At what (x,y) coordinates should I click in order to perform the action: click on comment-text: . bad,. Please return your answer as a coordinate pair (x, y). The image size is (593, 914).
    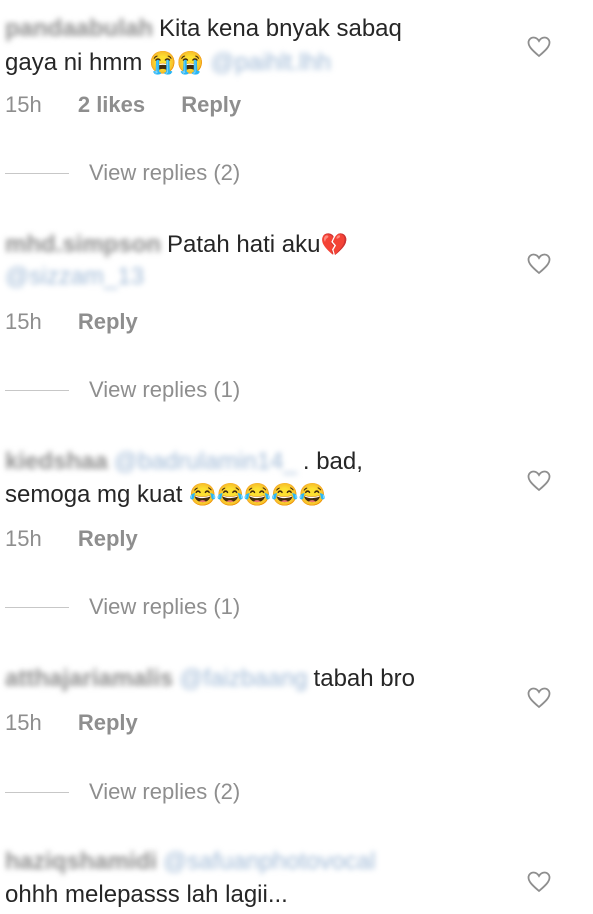
    Looking at the image, I should click on (332, 461).